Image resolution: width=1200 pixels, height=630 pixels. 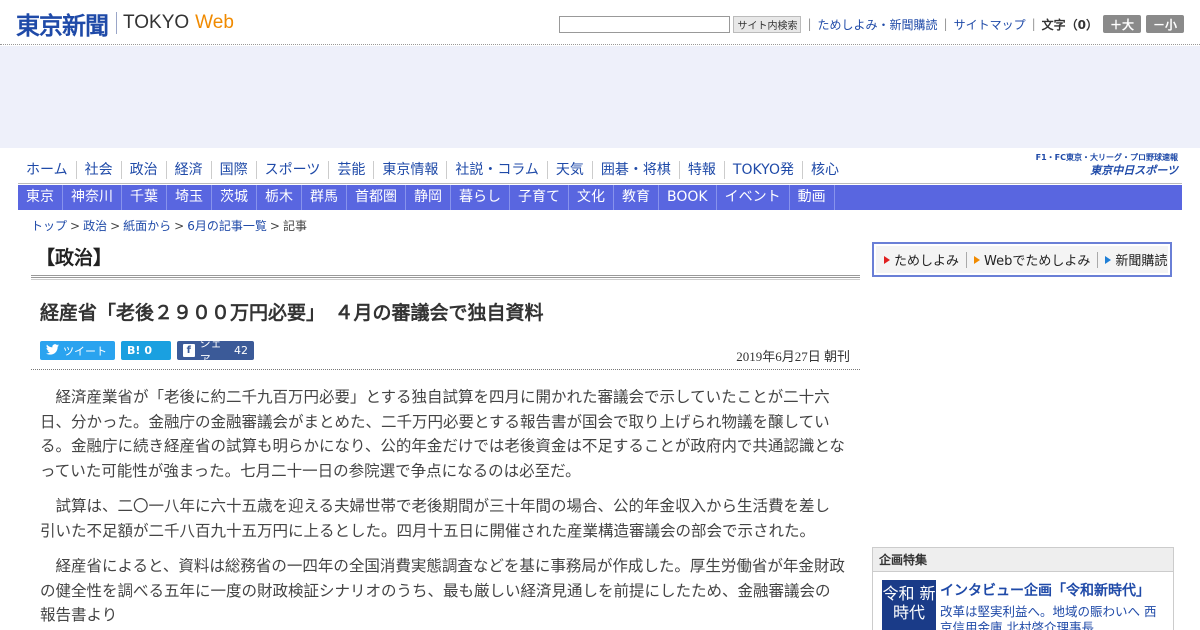 What do you see at coordinates (824, 170) in the screenshot?
I see `nav-item-core: 核心` at bounding box center [824, 170].